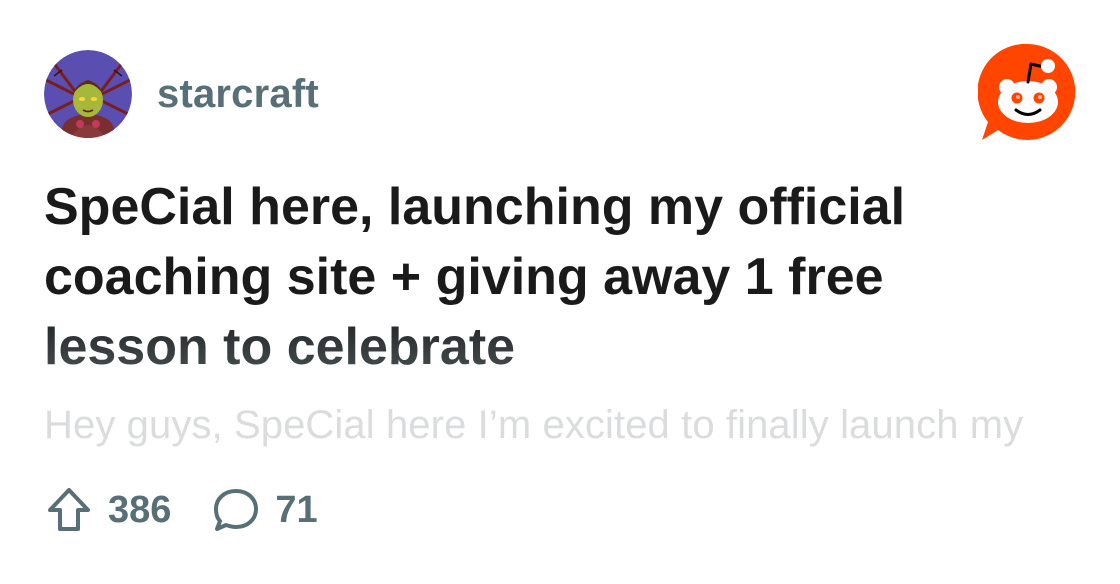  What do you see at coordinates (236, 510) in the screenshot?
I see `comment-bubble-icon` at bounding box center [236, 510].